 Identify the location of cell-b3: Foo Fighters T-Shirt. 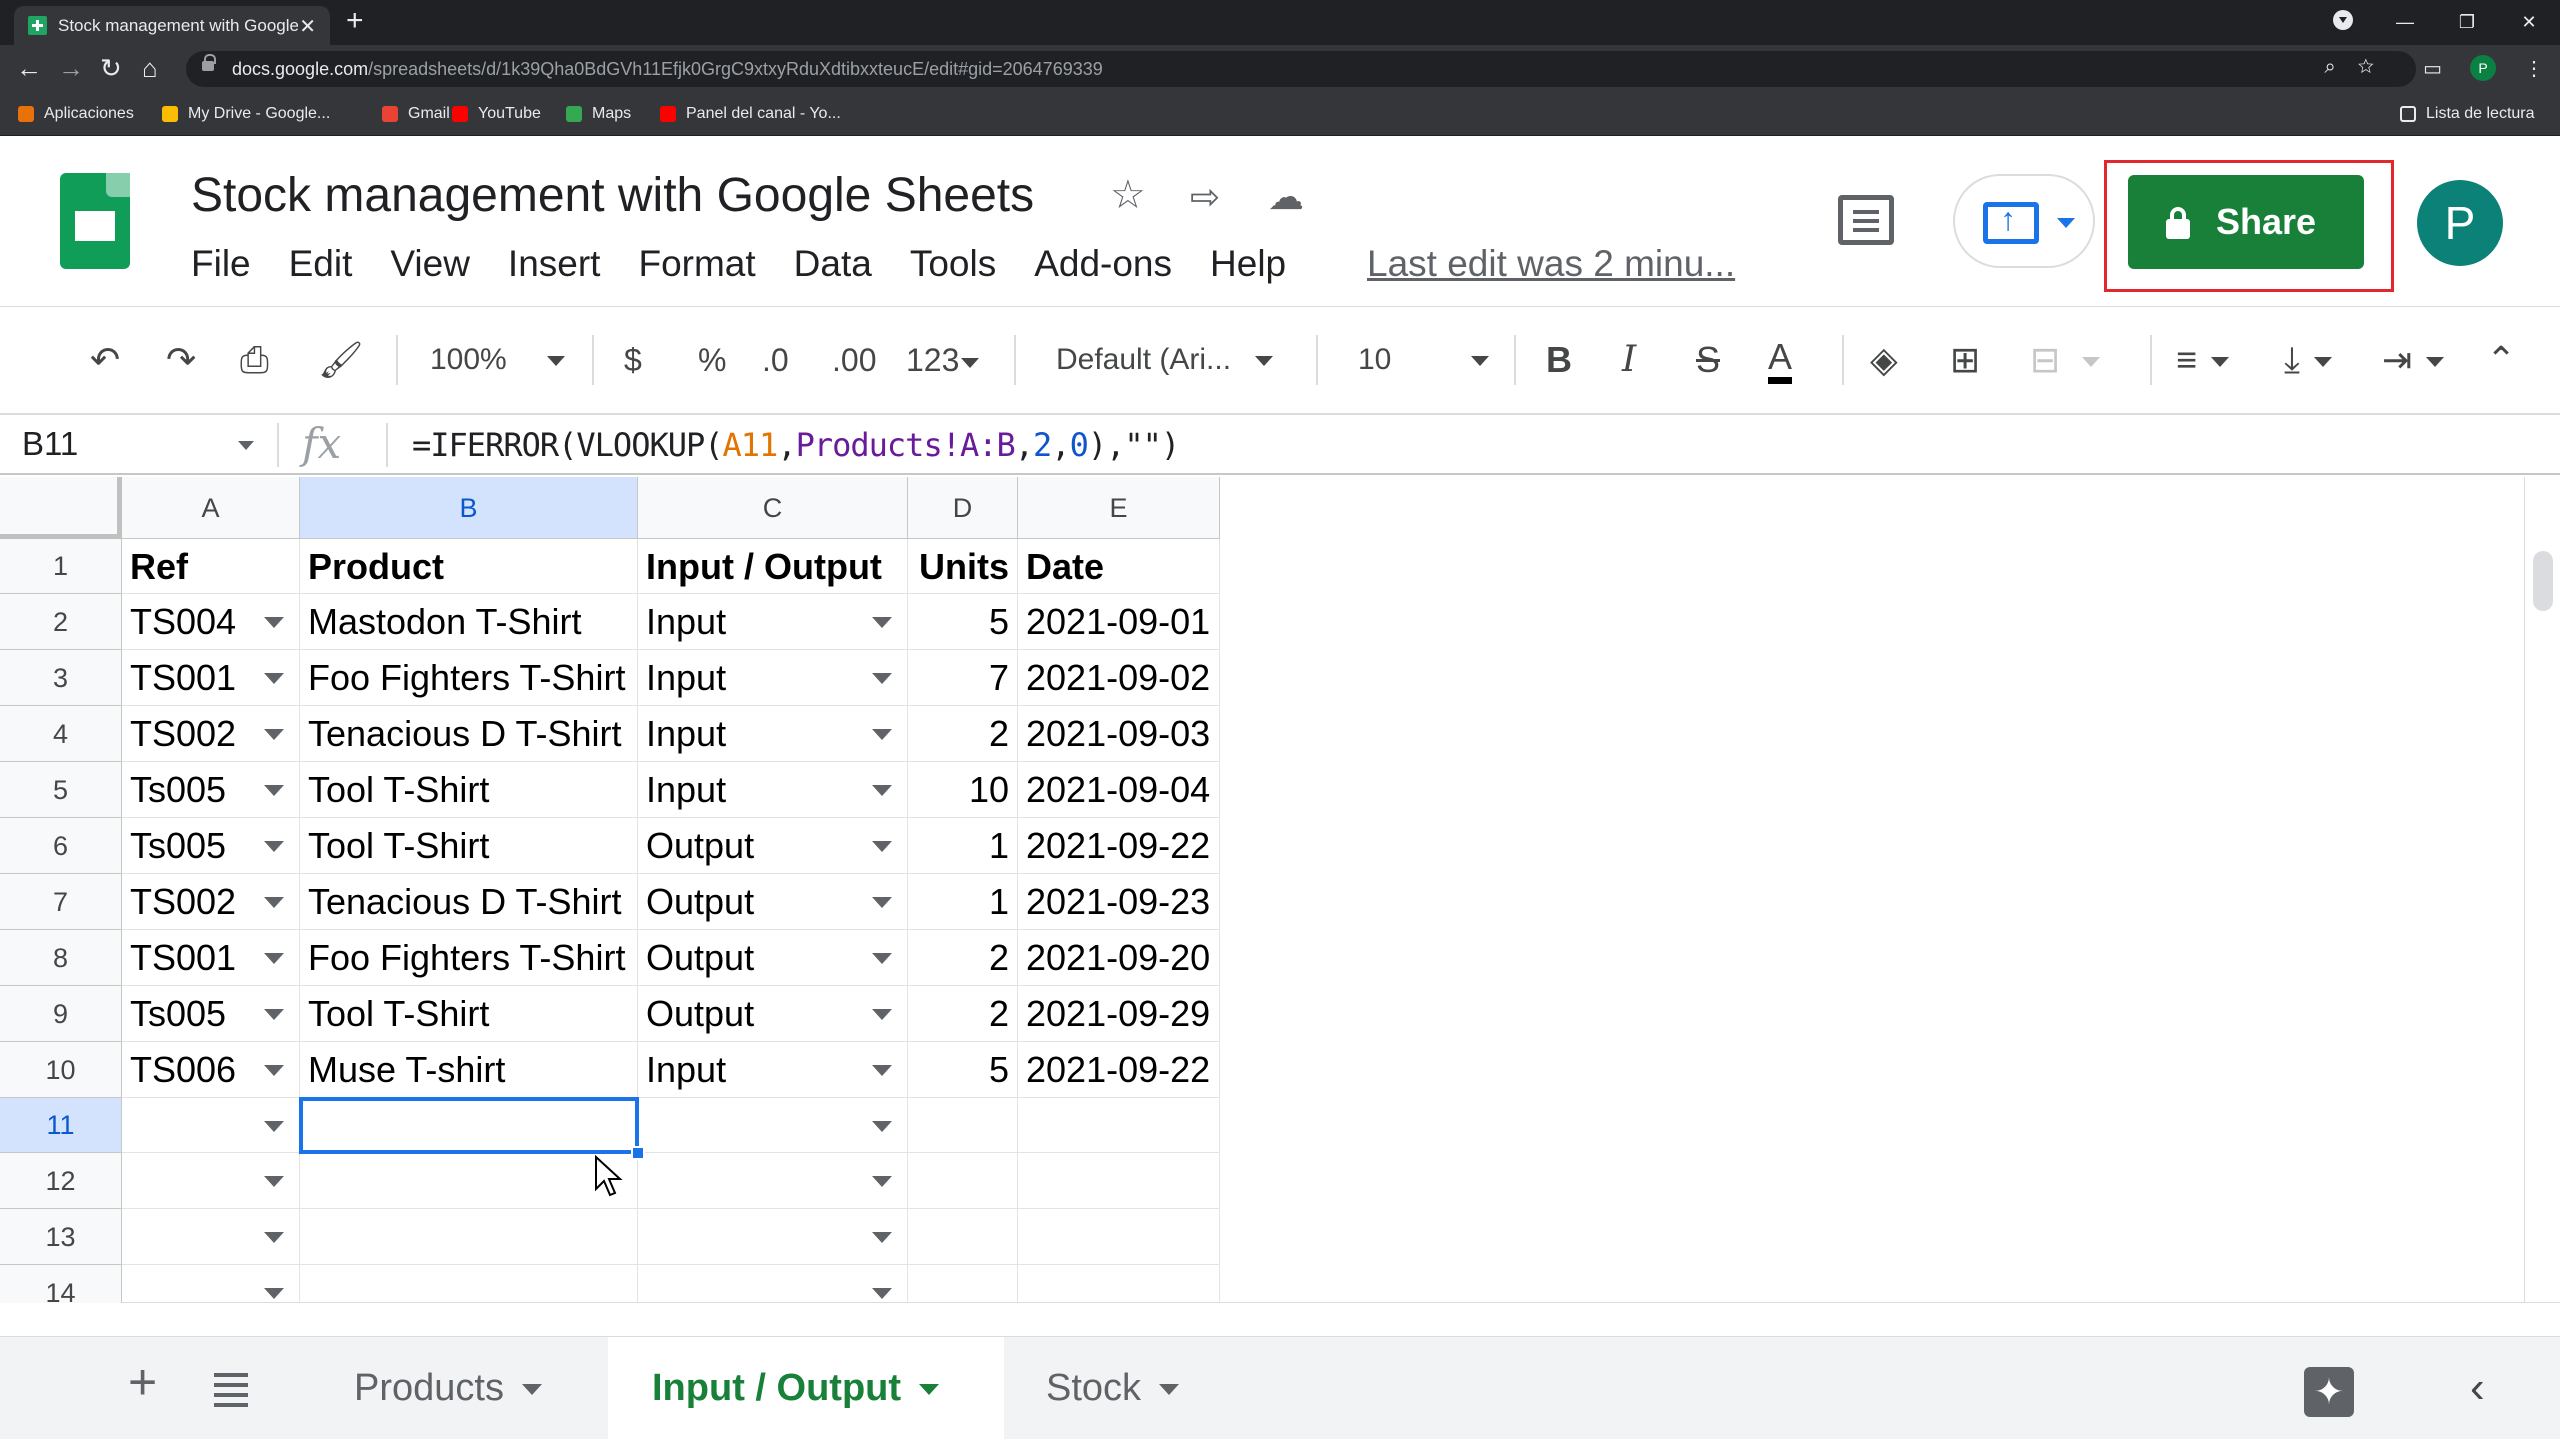
(469, 678).